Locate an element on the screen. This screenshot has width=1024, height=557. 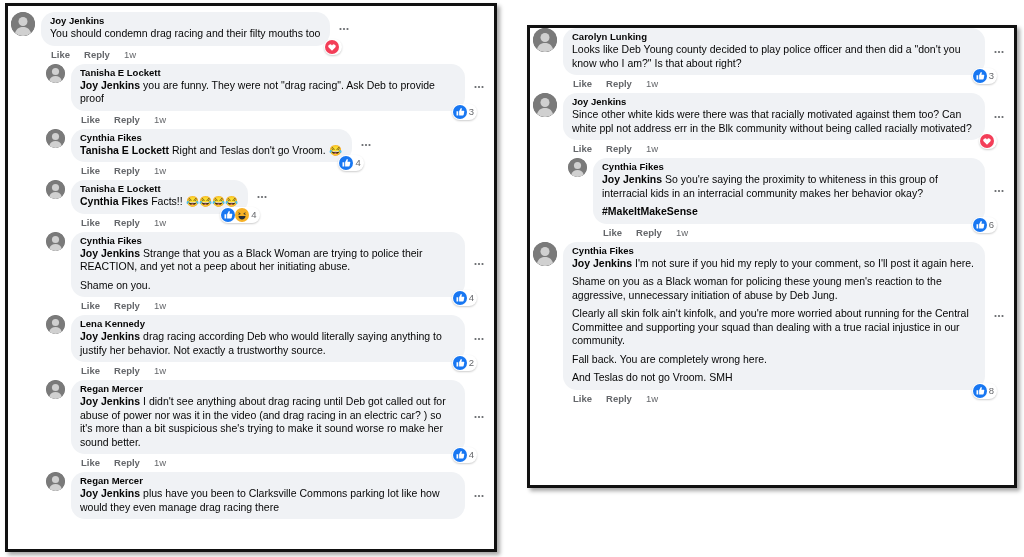
comment-text: Since other white kids were there was that racially motivated against them too? Can white ppl not address err in the Blk community without being called racially motivated? is located at coordinates (772, 121).